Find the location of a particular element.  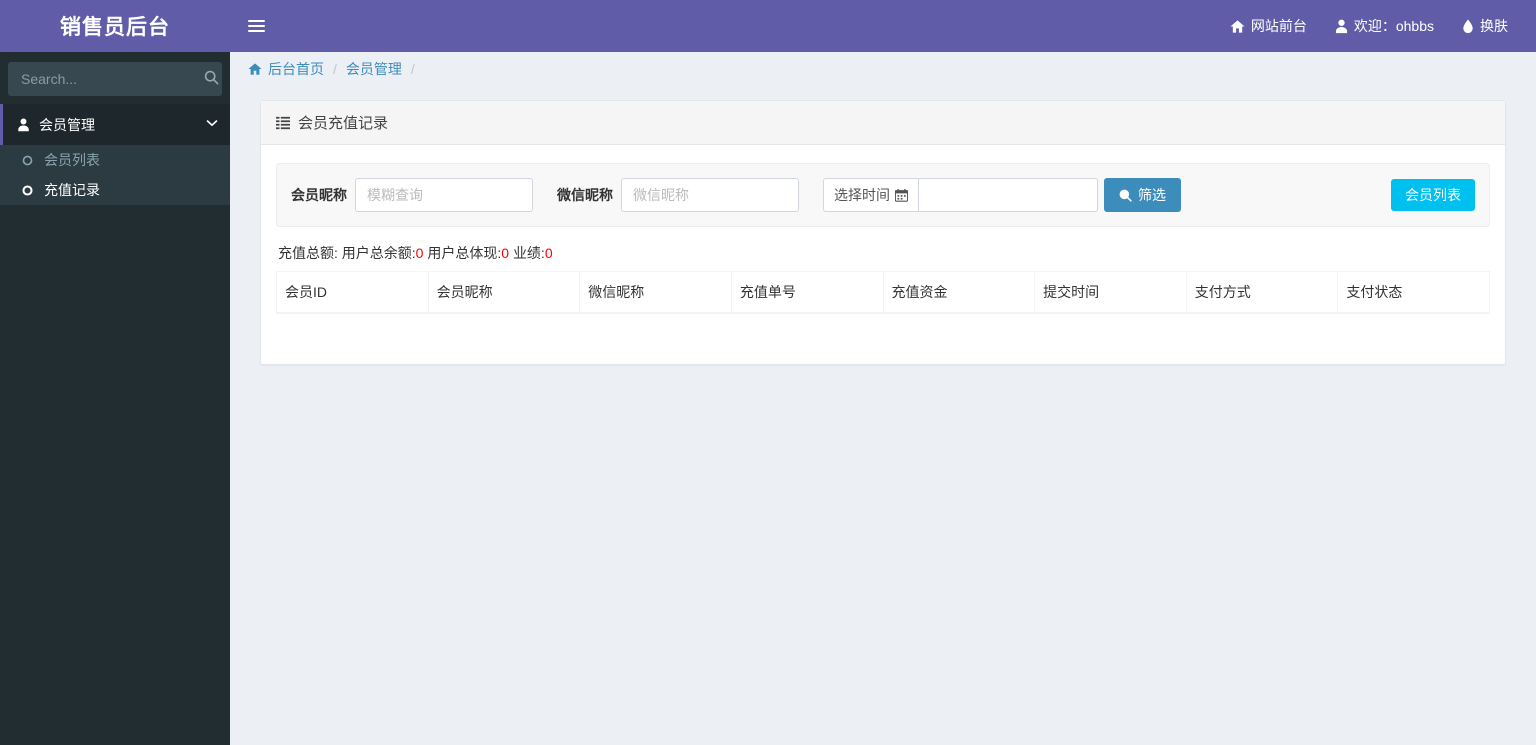

filter-group-wechat-nickname: 微信昵称 is located at coordinates (678, 195).